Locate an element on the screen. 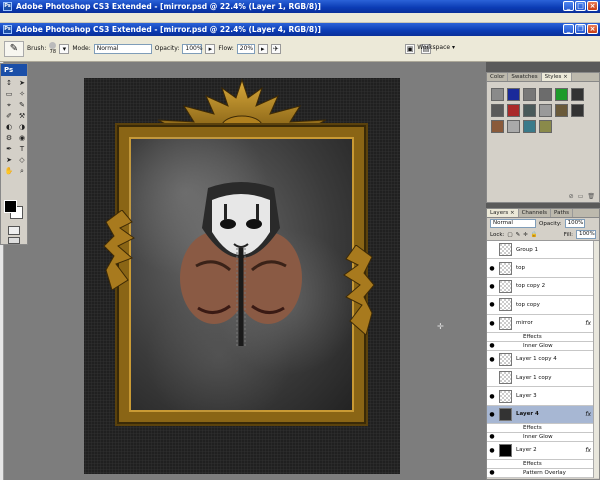 This screenshot has height=480, width=600. move-tool-icon: ↕ is located at coordinates (9, 83).